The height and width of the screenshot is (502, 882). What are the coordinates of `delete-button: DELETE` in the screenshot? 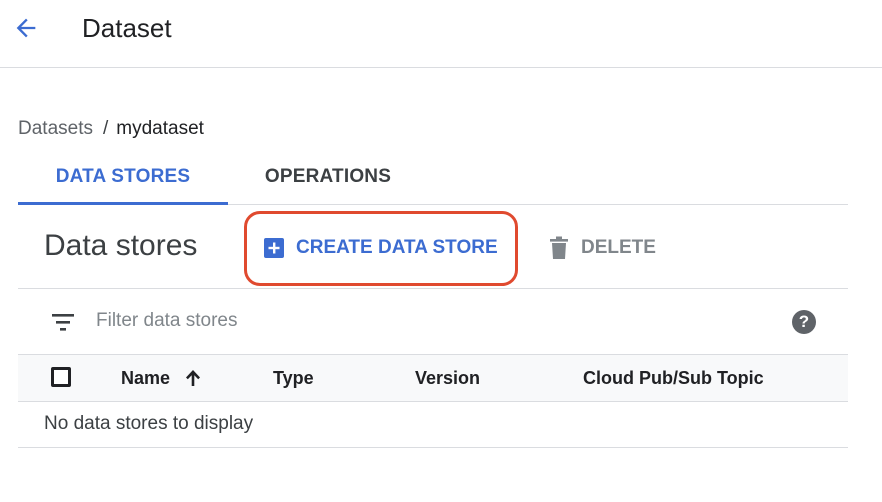 It's located at (602, 248).